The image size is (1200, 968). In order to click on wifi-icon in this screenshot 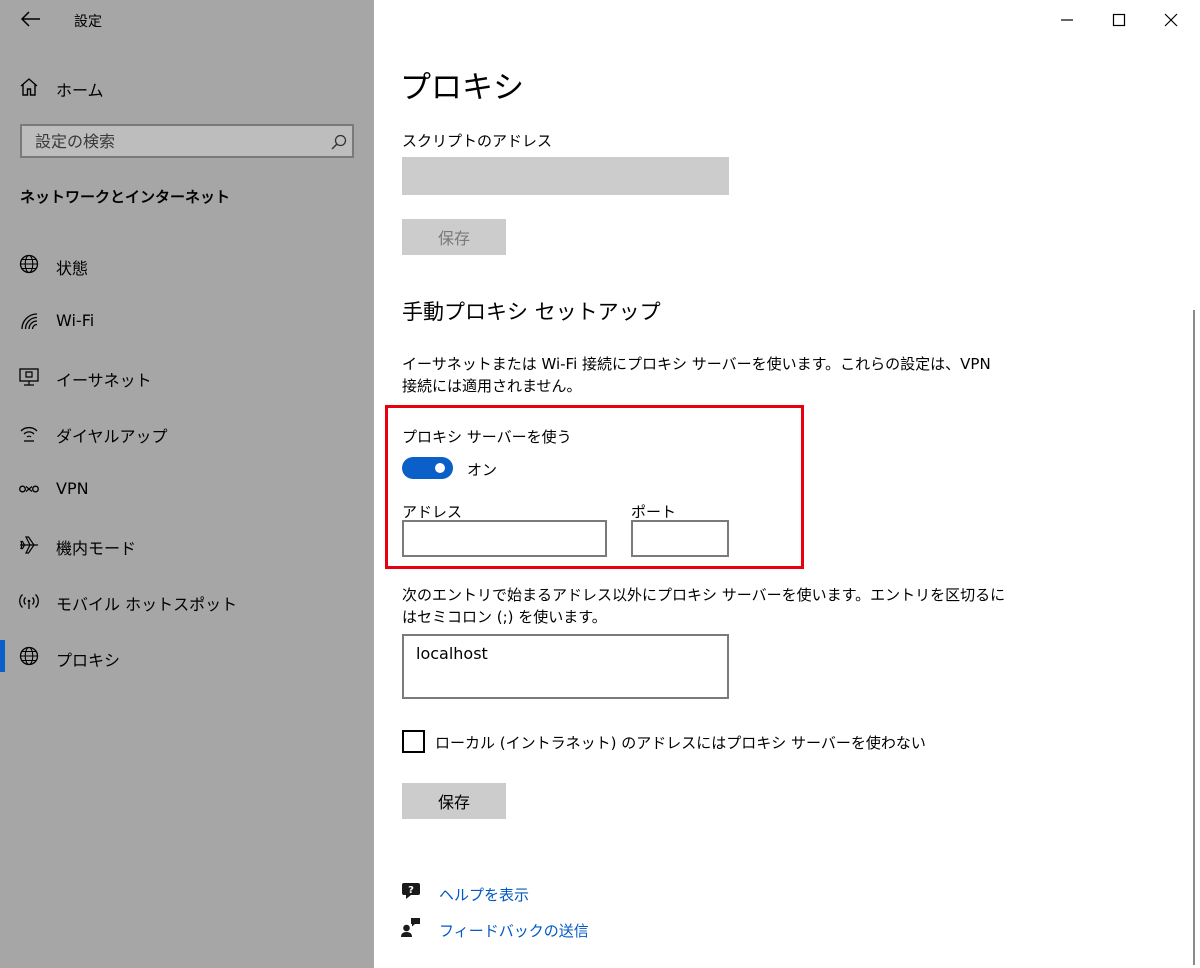, I will do `click(29, 321)`.